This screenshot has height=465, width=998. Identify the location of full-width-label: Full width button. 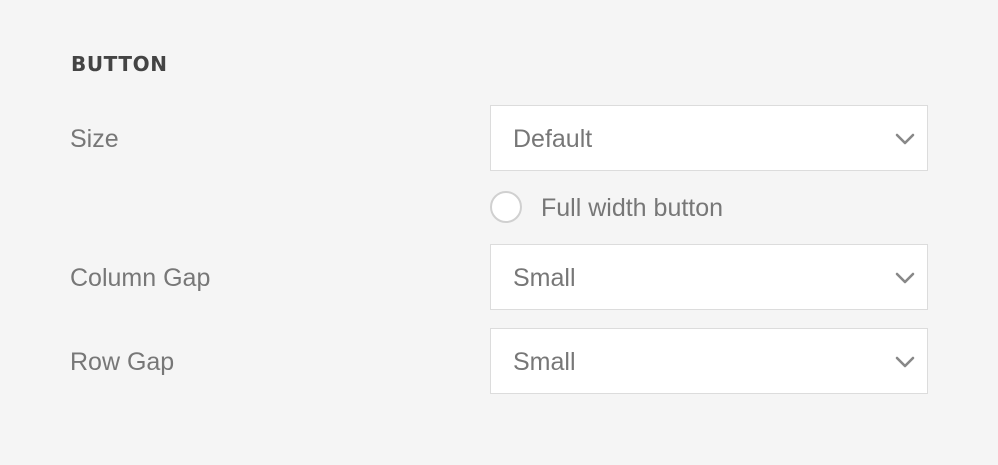
(632, 208).